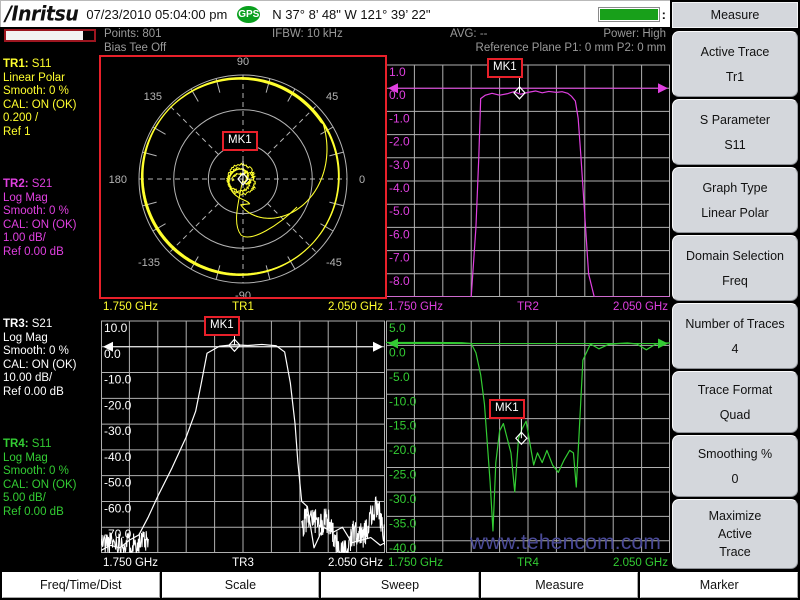 This screenshot has height=600, width=800. What do you see at coordinates (403, 523) in the screenshot?
I see `svg-text: -35.0` at bounding box center [403, 523].